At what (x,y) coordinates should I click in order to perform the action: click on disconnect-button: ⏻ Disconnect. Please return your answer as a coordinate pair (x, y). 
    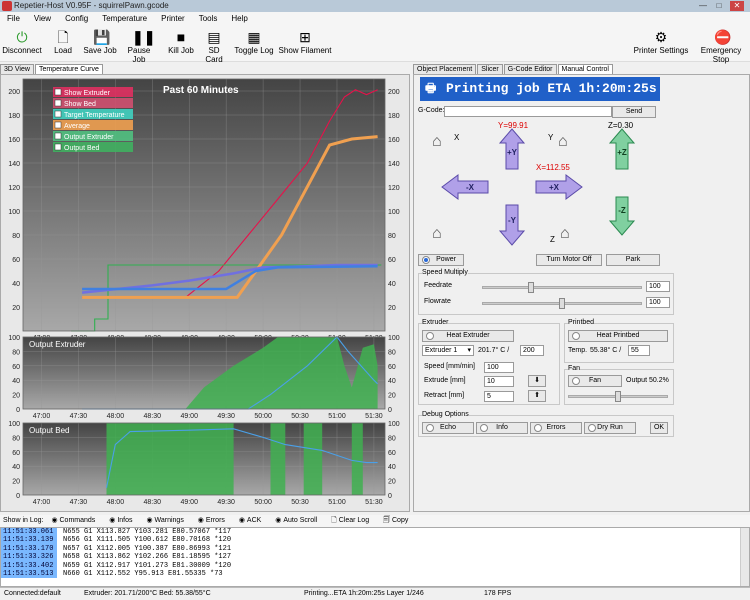
    Looking at the image, I should click on (22, 44).